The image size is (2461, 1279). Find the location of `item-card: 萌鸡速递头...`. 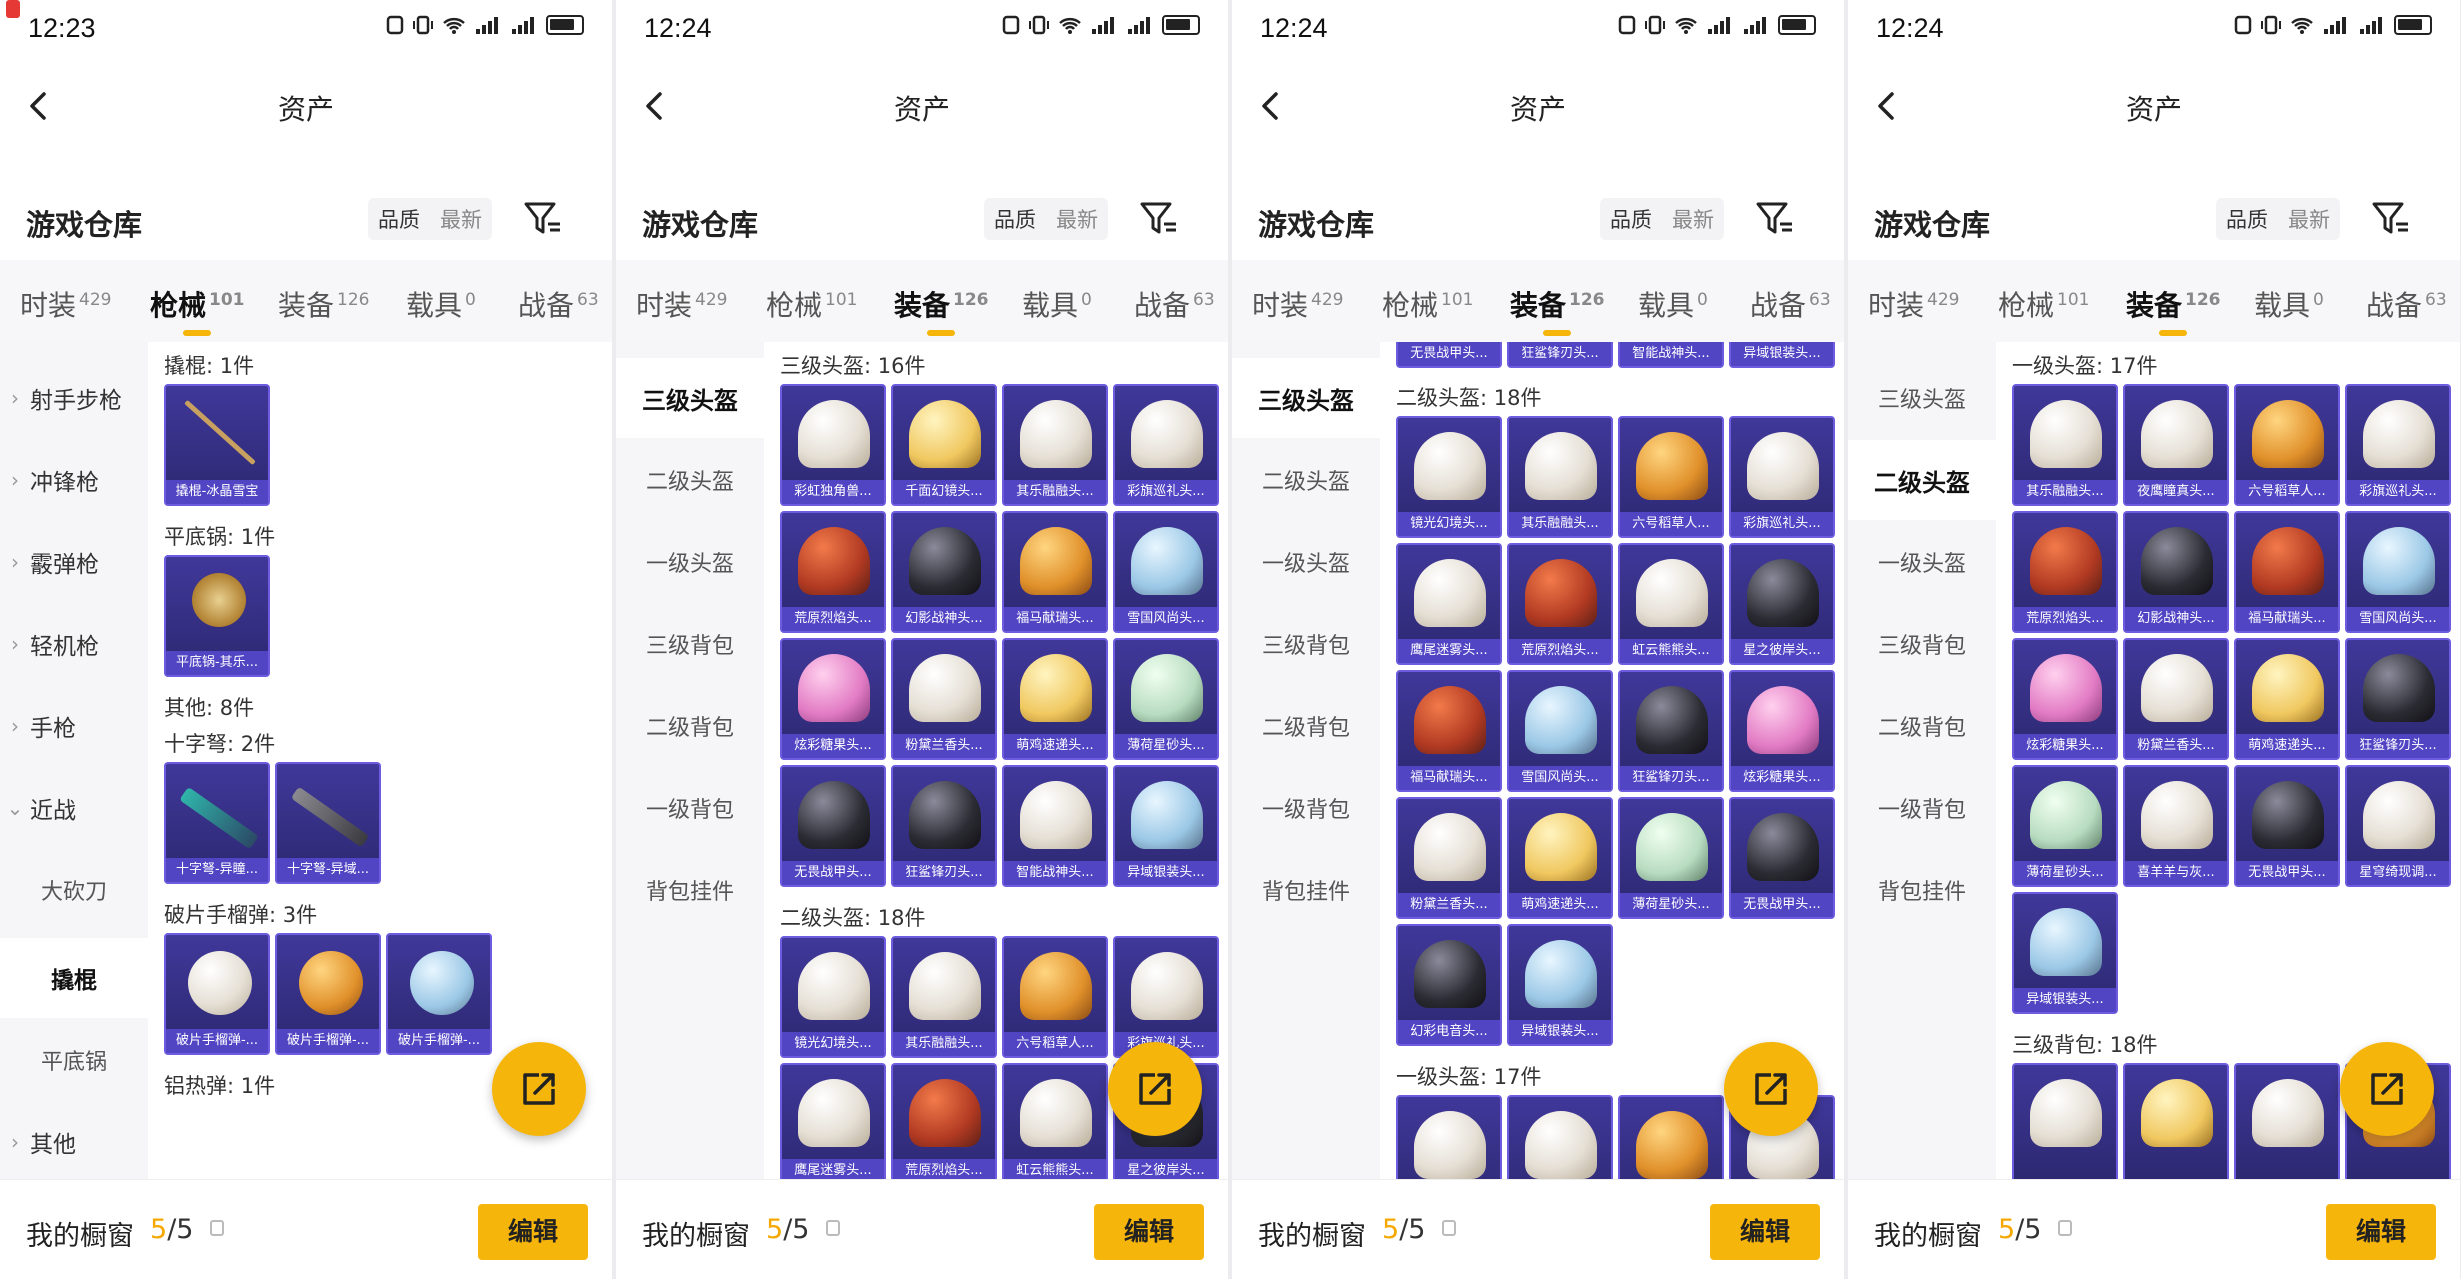

item-card: 萌鸡速递头... is located at coordinates (2287, 699).